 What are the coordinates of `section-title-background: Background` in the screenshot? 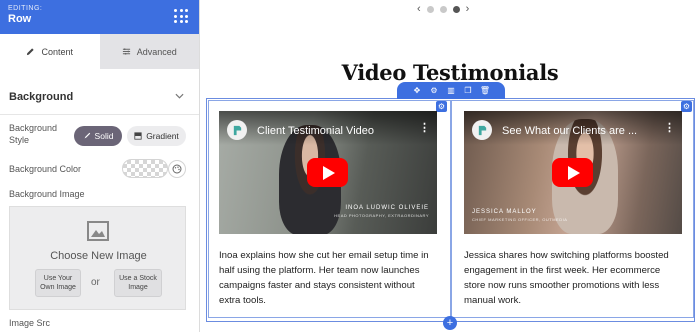 It's located at (41, 97).